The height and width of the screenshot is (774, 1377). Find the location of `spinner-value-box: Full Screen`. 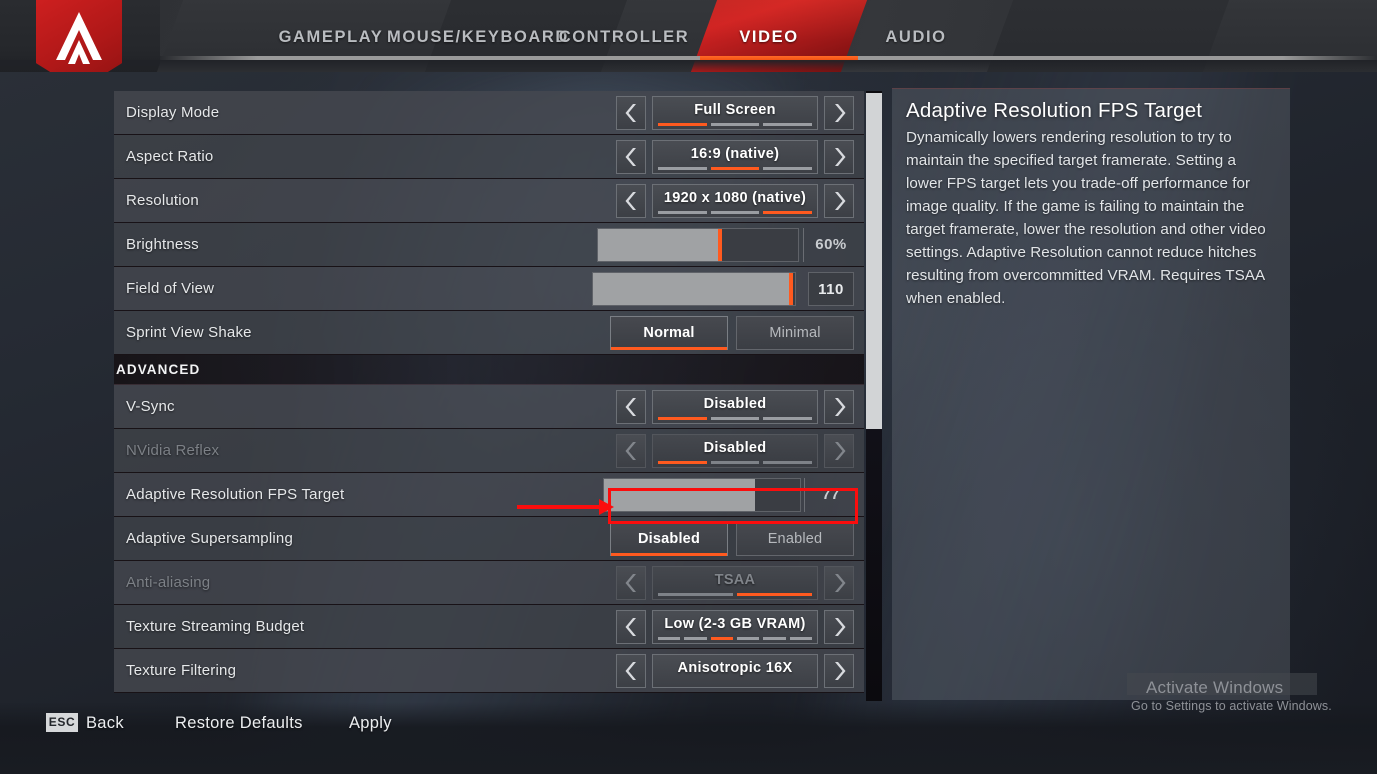

spinner-value-box: Full Screen is located at coordinates (735, 113).